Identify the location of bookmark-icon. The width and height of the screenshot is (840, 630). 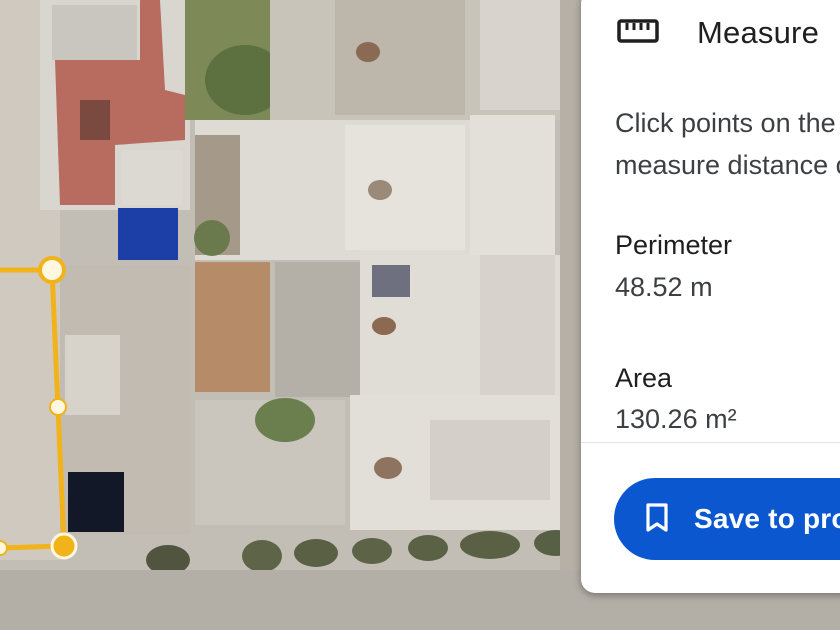
(642, 519).